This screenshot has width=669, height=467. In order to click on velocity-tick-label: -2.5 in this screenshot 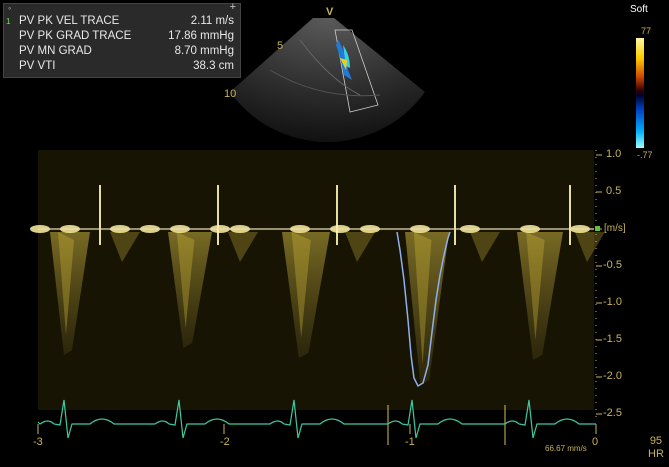, I will do `click(612, 413)`.